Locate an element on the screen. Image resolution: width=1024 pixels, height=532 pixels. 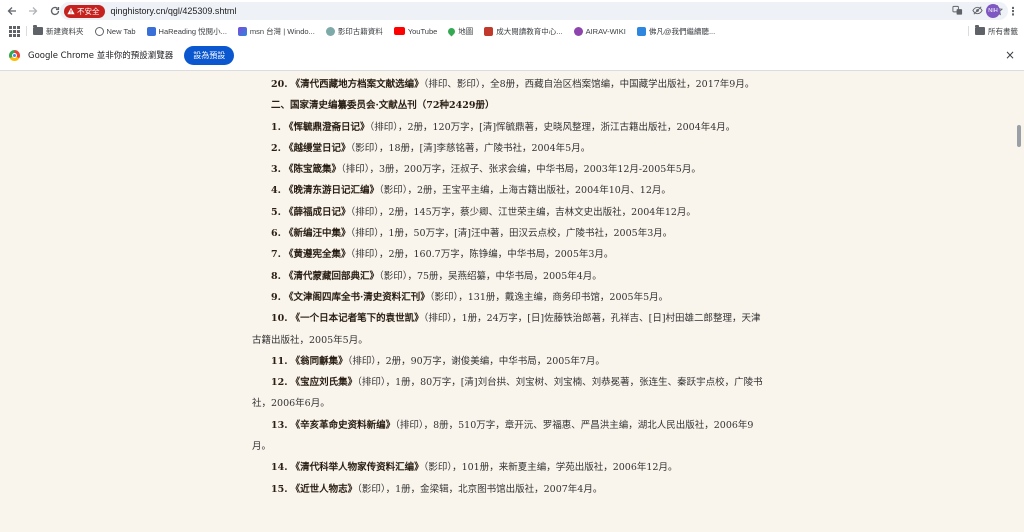
address-bar: 不安全 qinghistory.cn/qgl/425309.shtml is located at coordinates (534, 11).